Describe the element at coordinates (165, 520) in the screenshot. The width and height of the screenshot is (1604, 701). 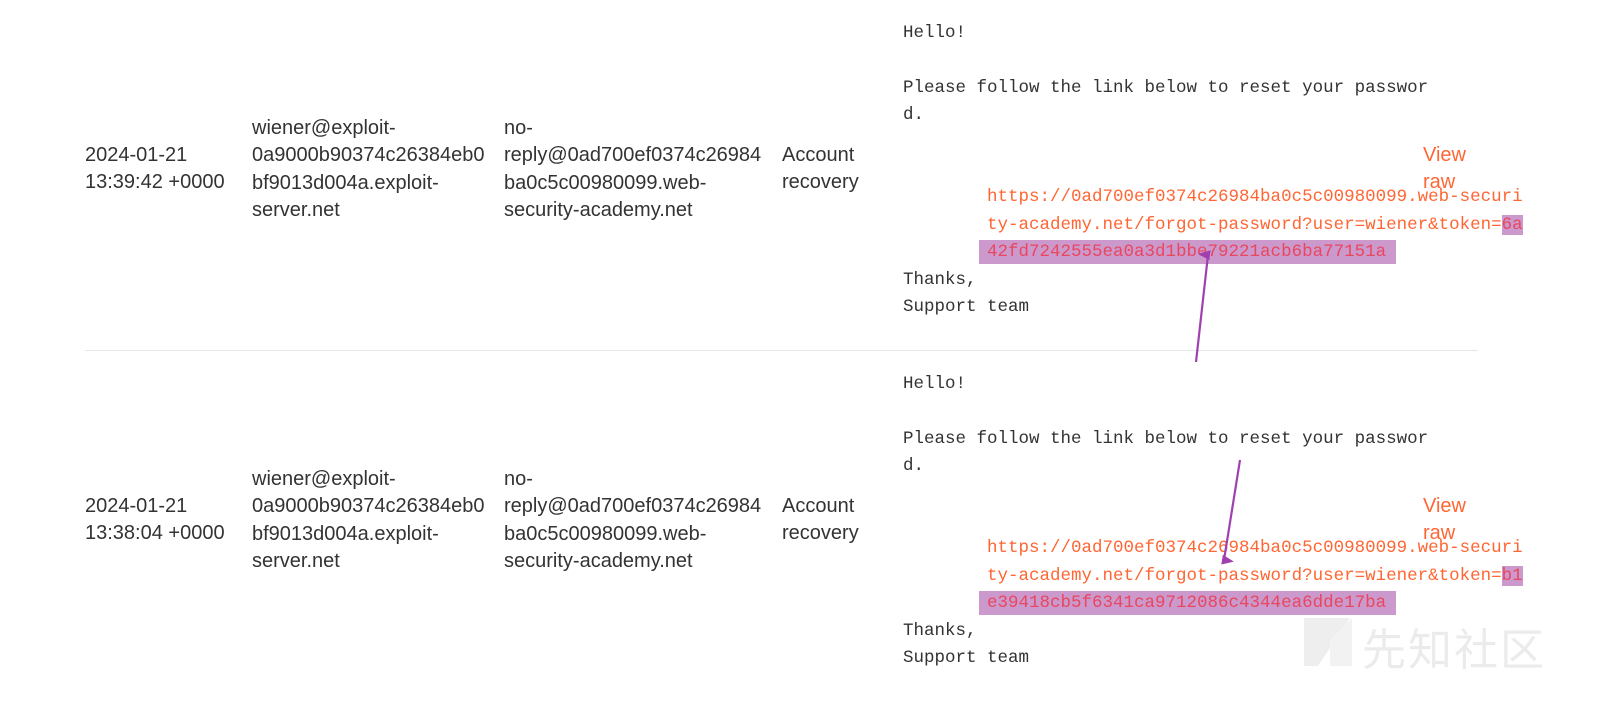
I see `email-date: 2024-01-21 13:38:04 +0000` at that location.